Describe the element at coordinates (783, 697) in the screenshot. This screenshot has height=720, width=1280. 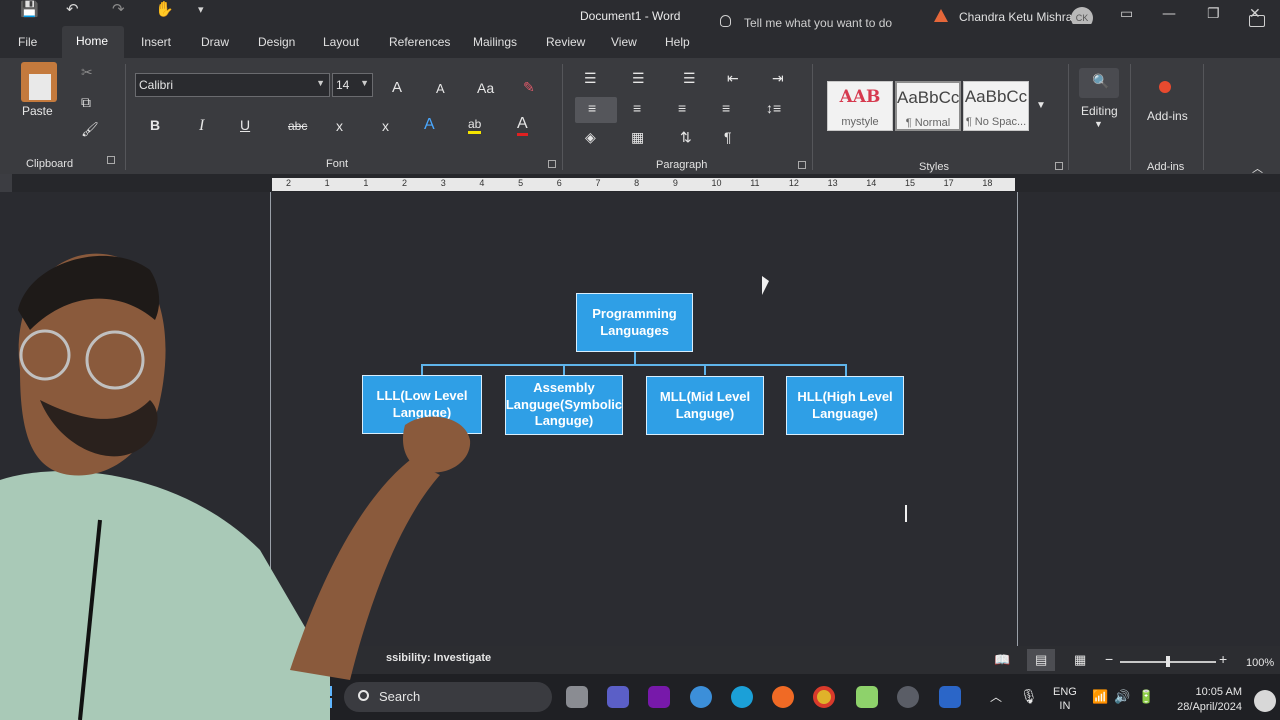
I see `firefox-icon` at that location.